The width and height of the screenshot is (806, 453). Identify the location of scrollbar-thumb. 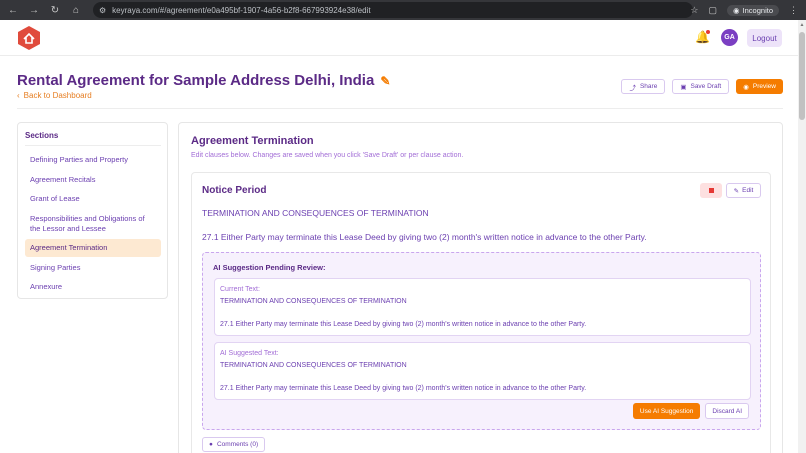
(802, 76).